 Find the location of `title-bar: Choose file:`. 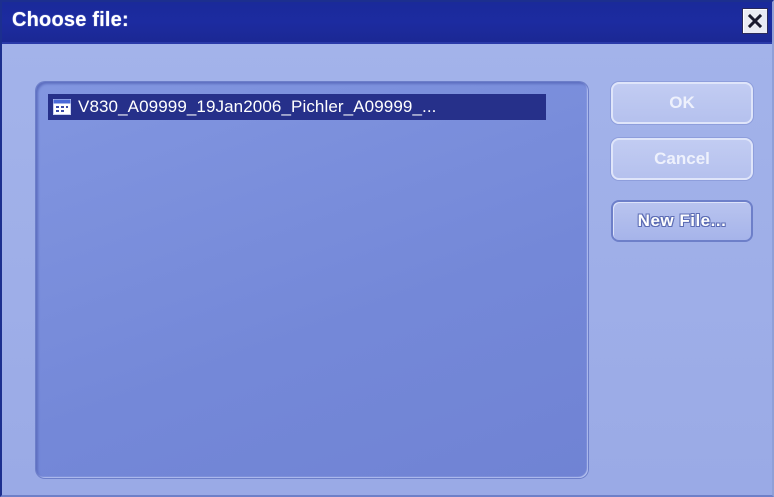

title-bar: Choose file: is located at coordinates (387, 23).